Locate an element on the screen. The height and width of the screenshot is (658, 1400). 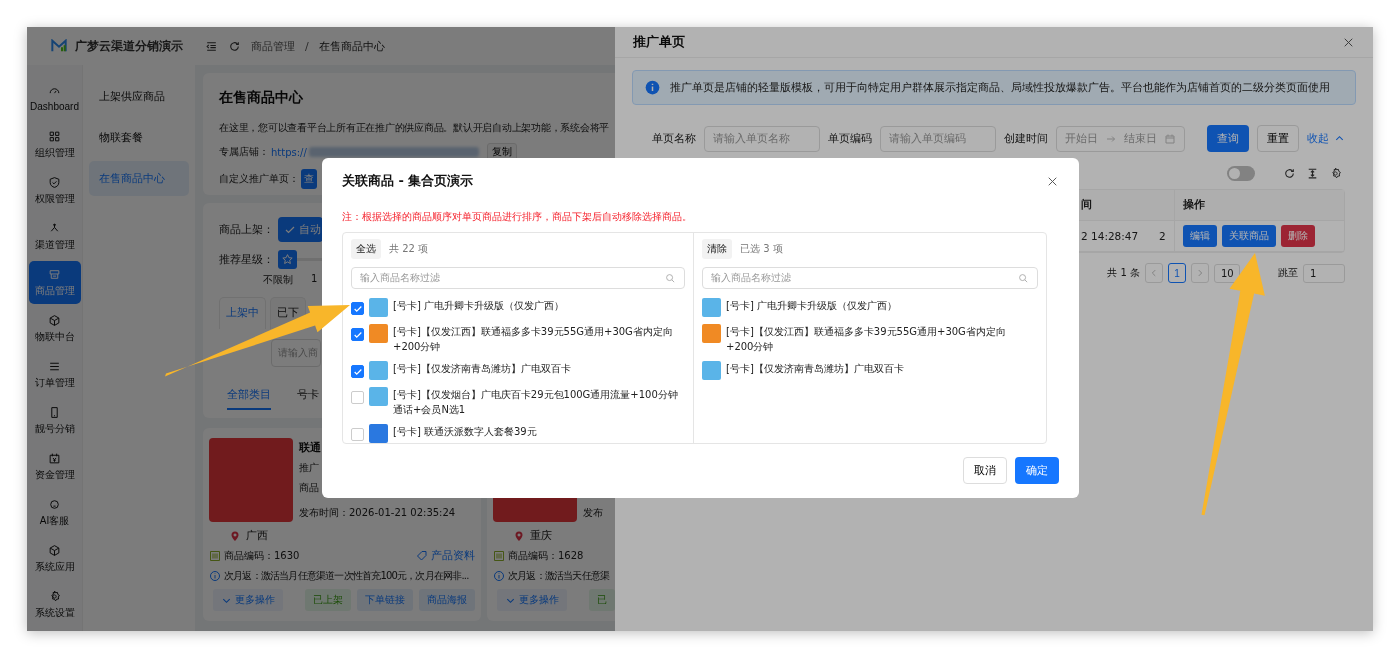
confirm-button: 确定 is located at coordinates (1037, 470).